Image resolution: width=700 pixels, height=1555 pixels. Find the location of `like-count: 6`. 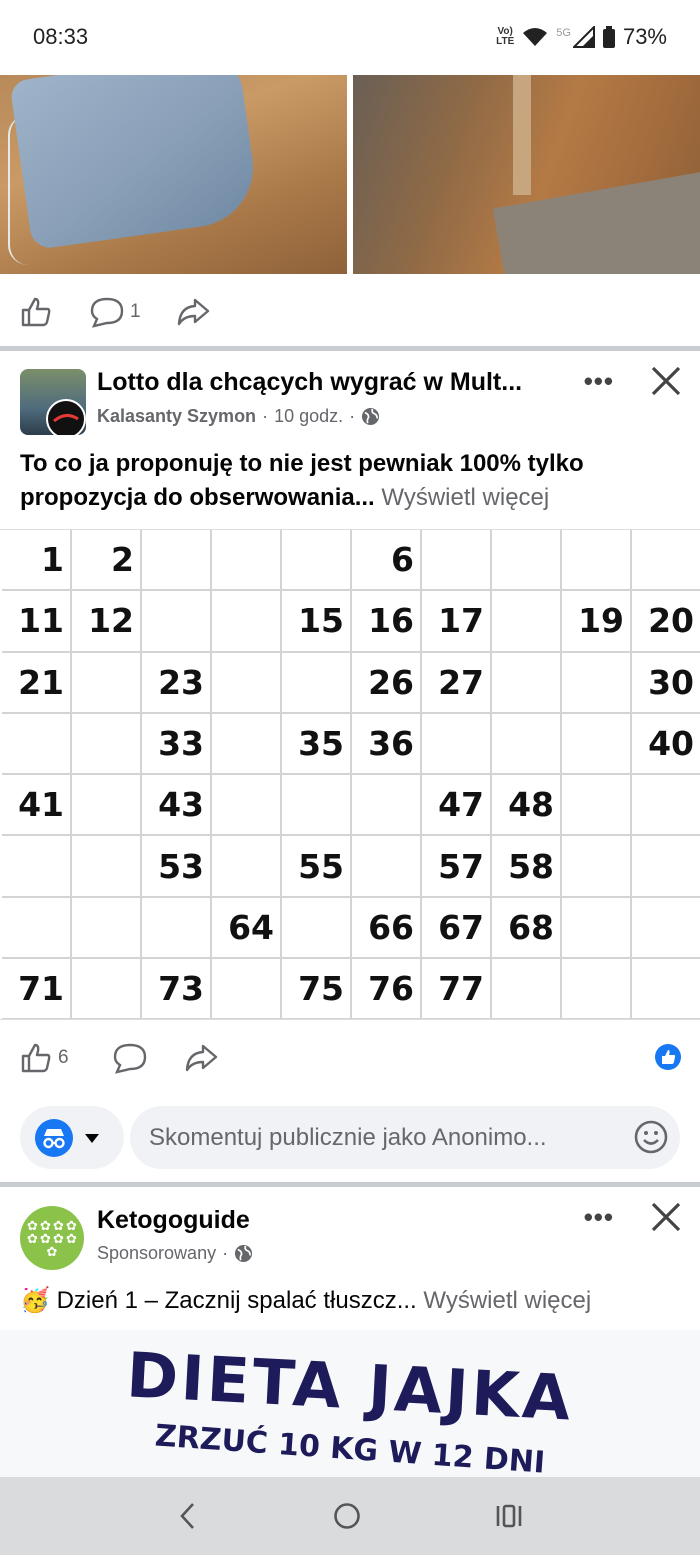

like-count: 6 is located at coordinates (63, 1057).